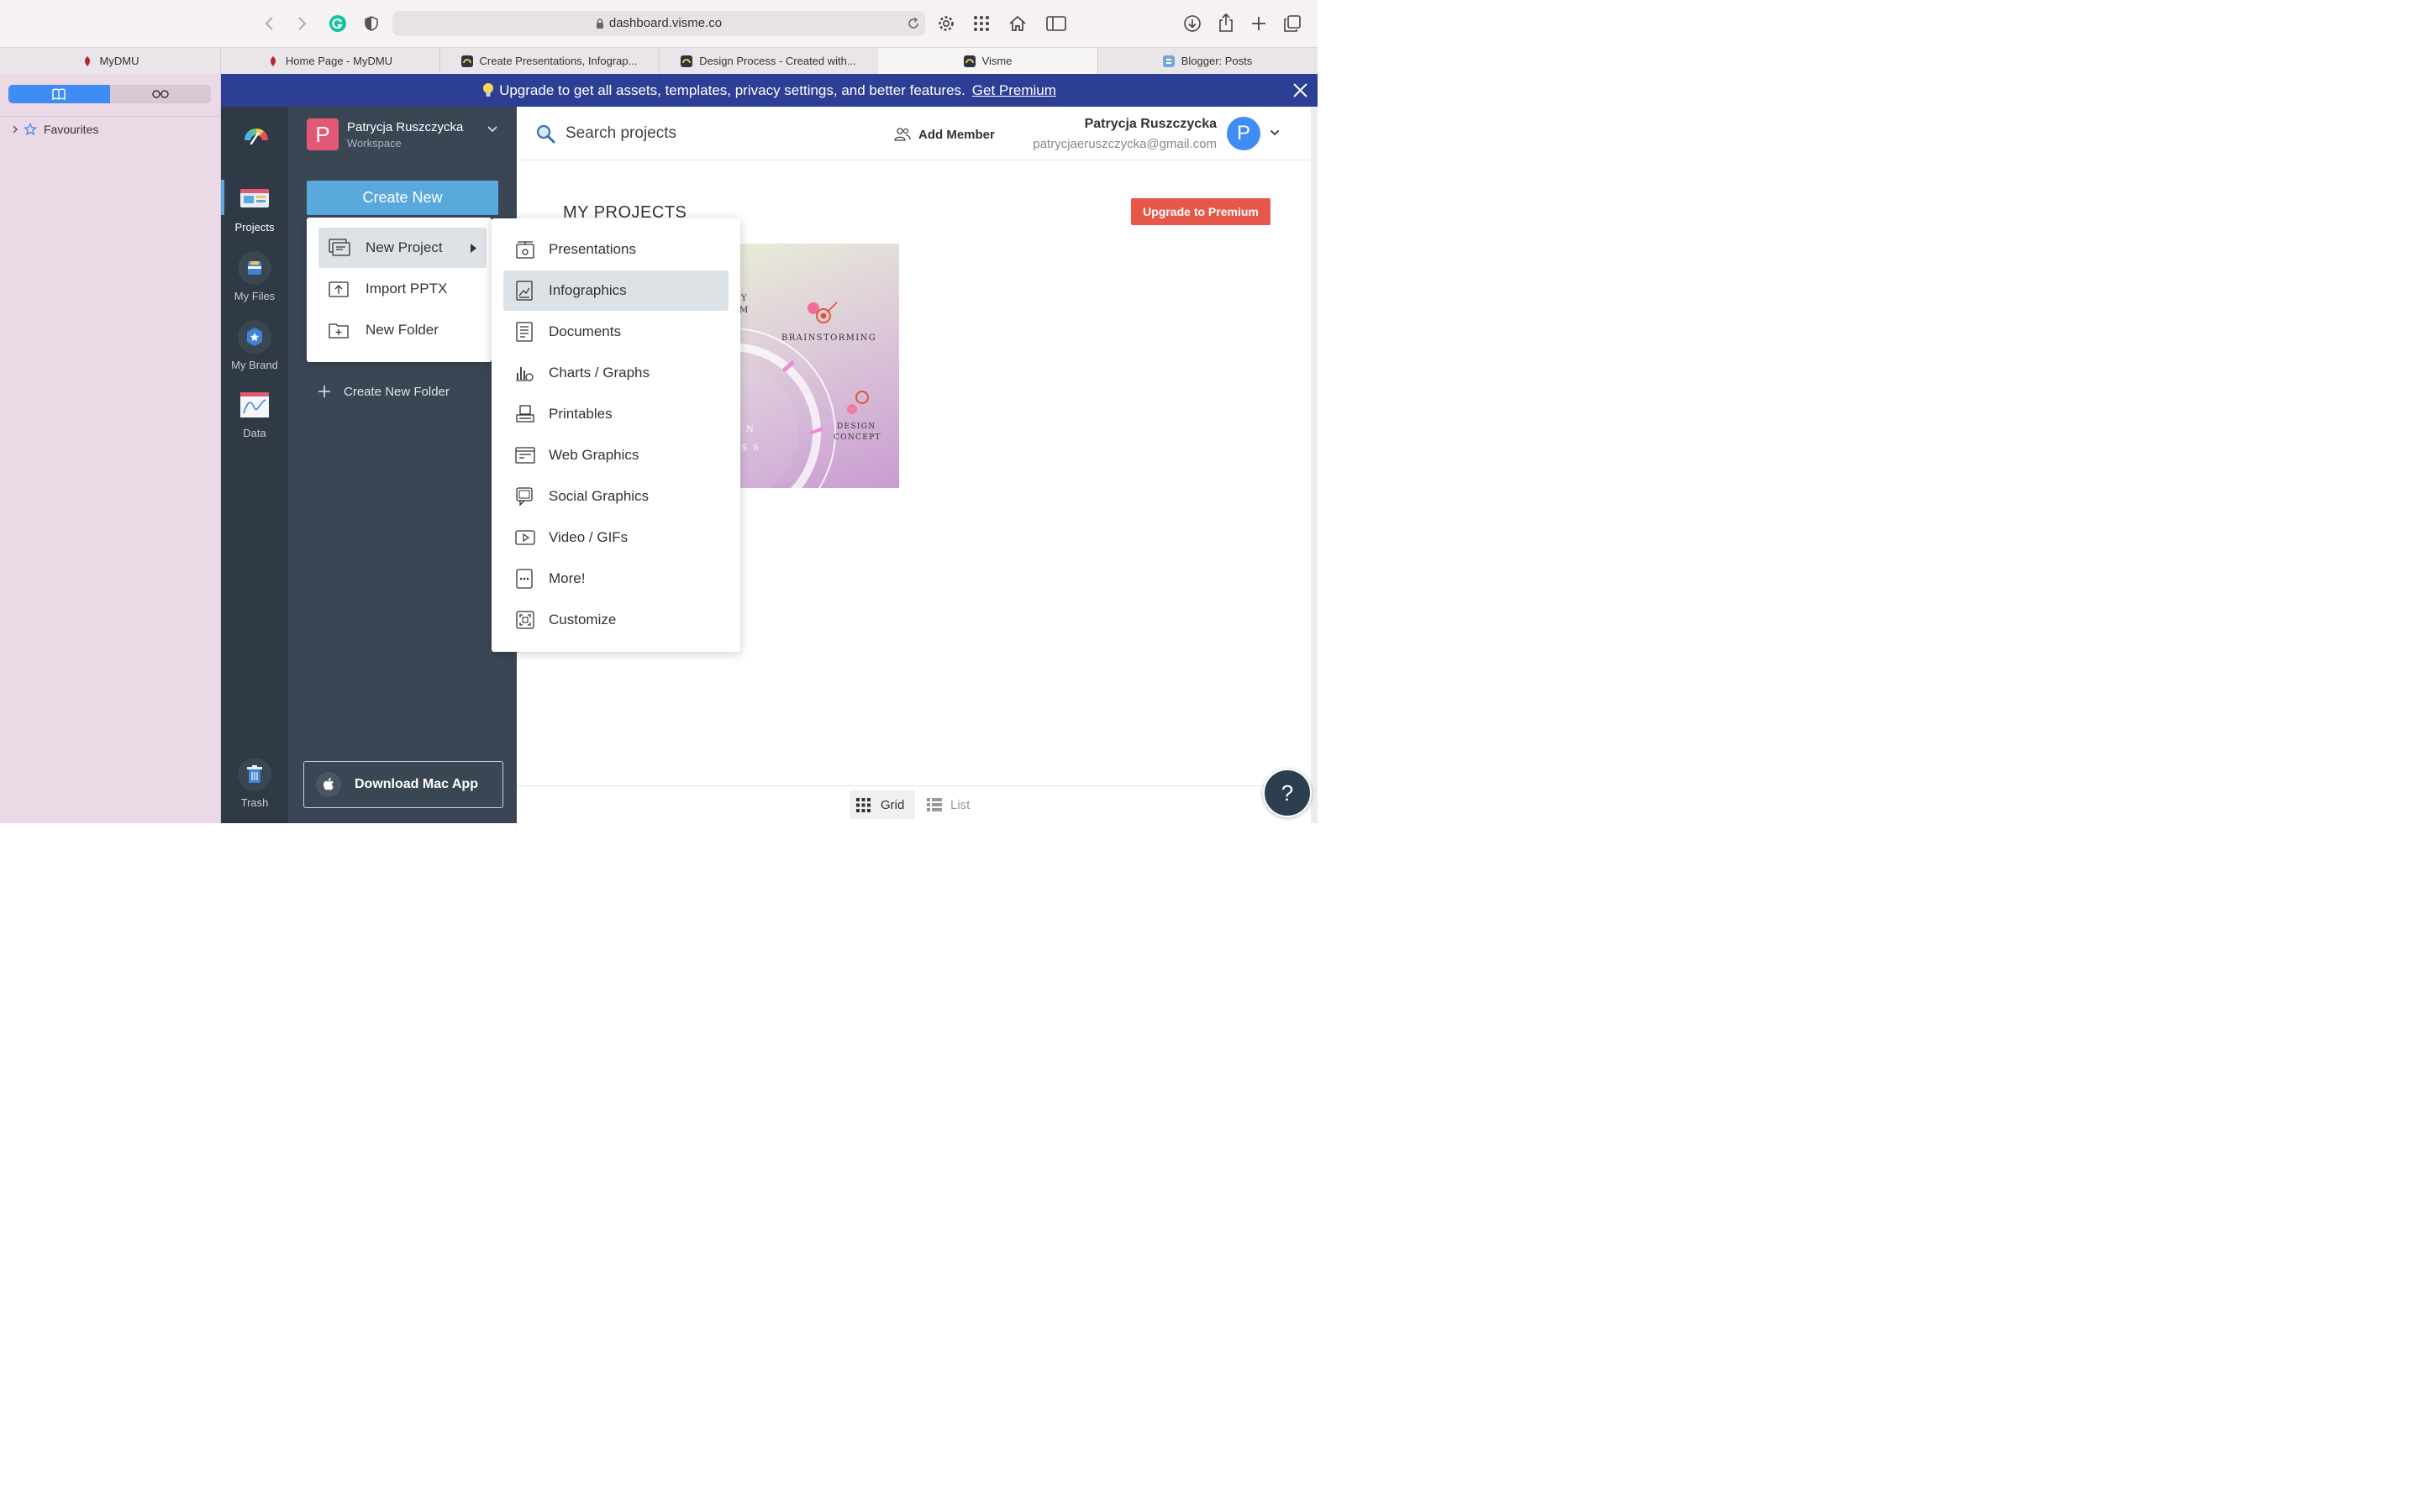 This screenshot has width=2420, height=1512. I want to click on menu-item-printables: Printables, so click(616, 414).